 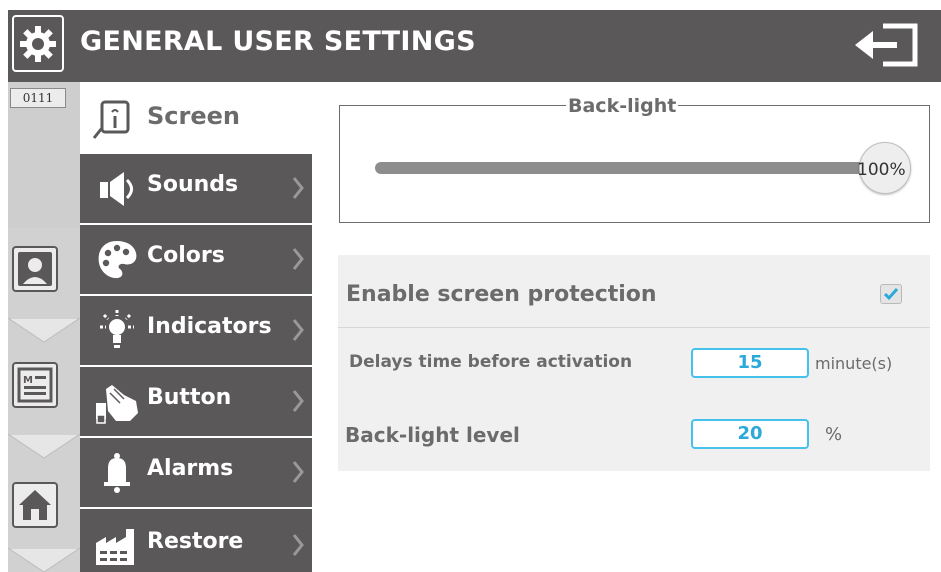 What do you see at coordinates (854, 363) in the screenshot?
I see `delay-time-unit: minute(s)` at bounding box center [854, 363].